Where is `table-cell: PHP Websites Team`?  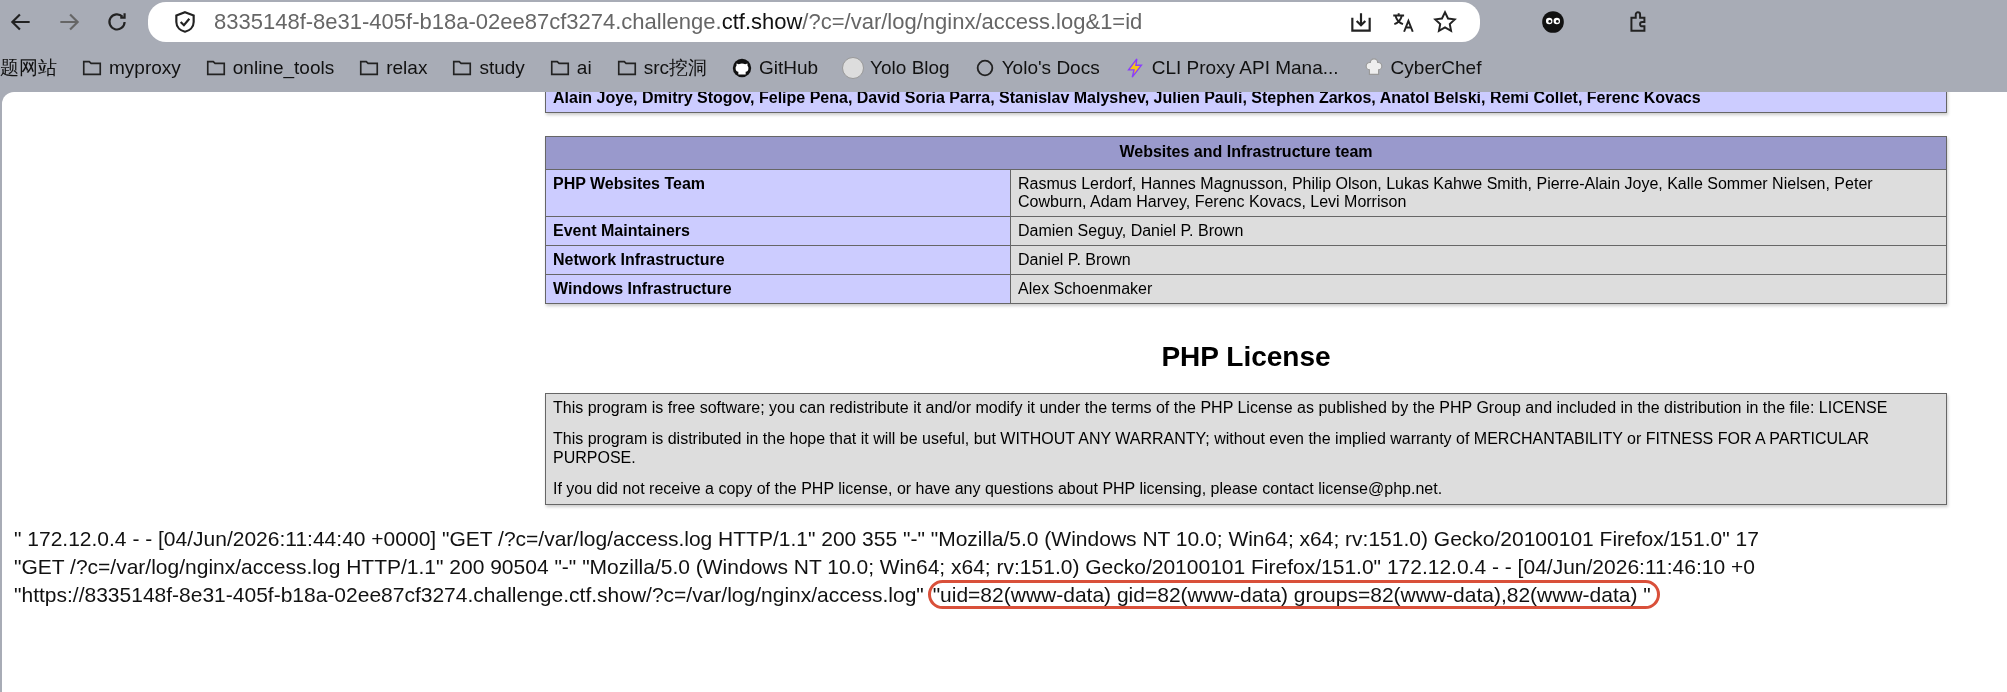 table-cell: PHP Websites Team is located at coordinates (778, 193).